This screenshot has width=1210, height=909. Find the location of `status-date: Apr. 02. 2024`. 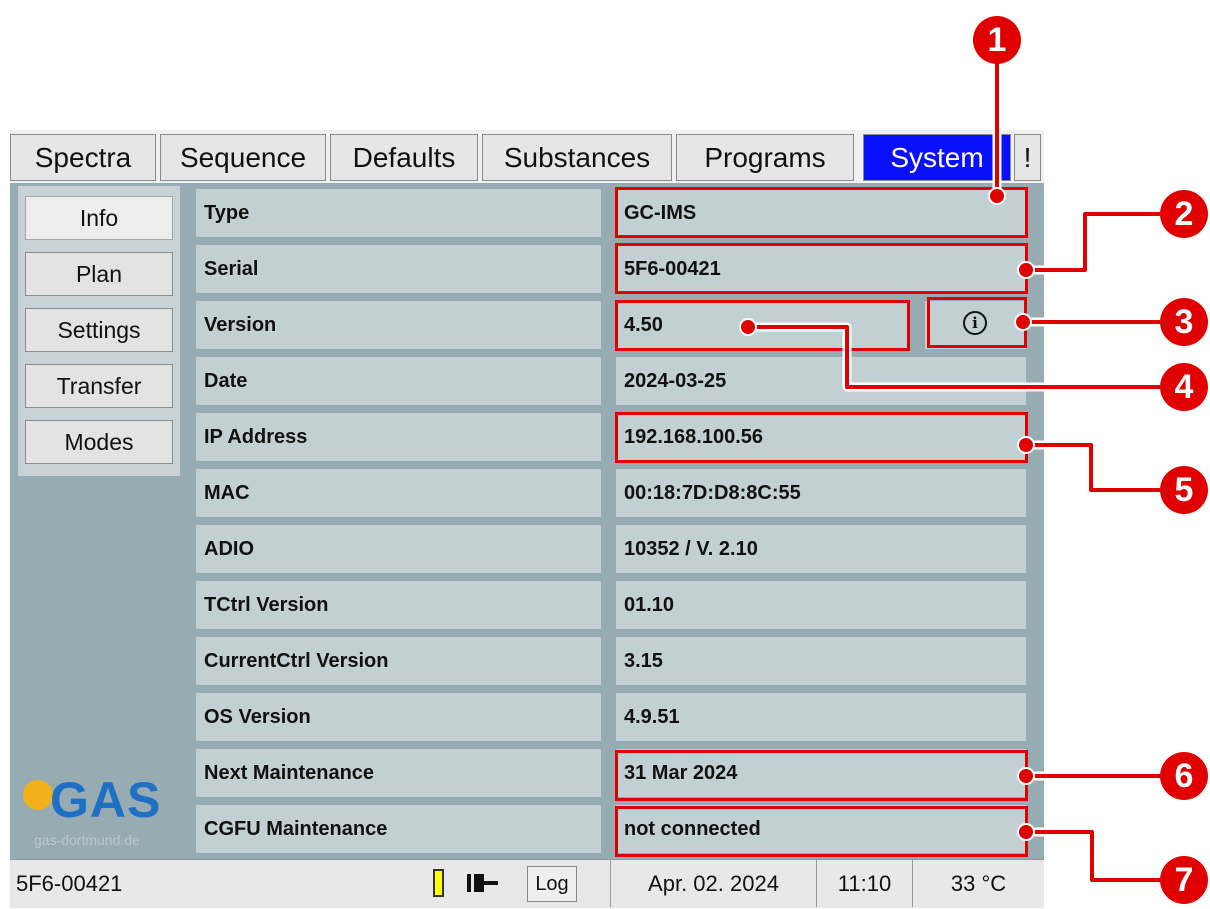

status-date: Apr. 02. 2024 is located at coordinates (713, 883).